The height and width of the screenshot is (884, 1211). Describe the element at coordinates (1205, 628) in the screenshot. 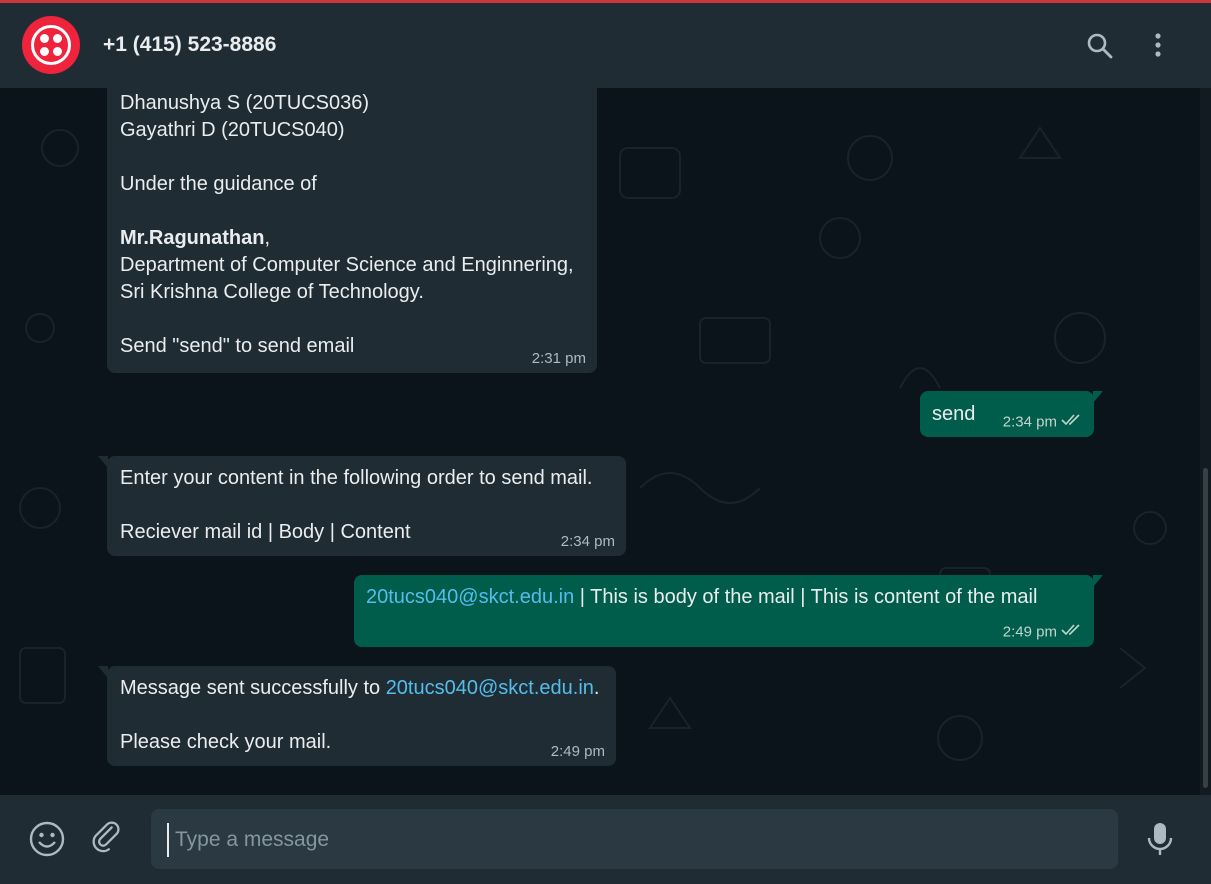

I see `scrollbar-thumb` at that location.